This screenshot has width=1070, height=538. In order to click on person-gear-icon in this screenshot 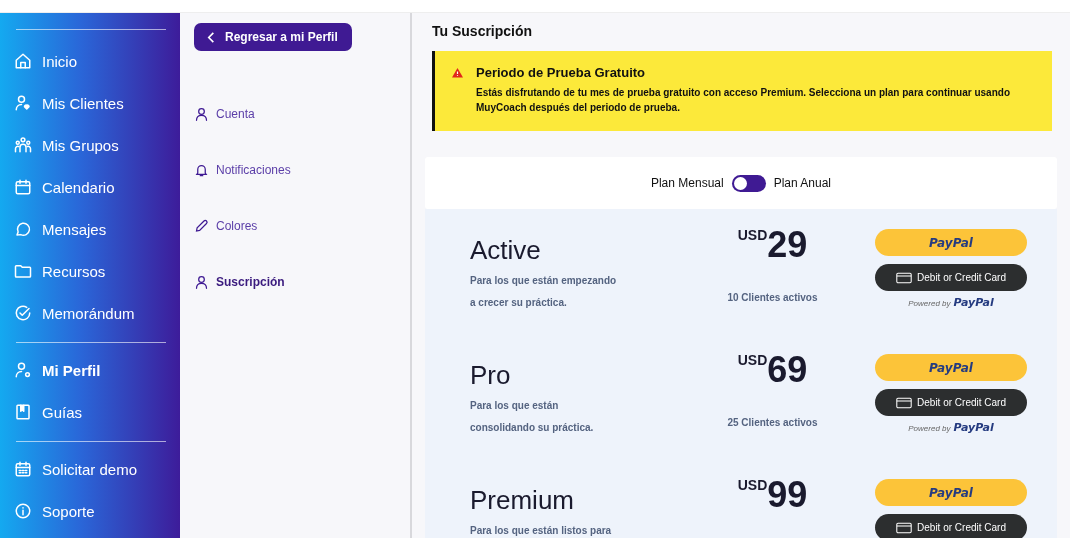, I will do `click(23, 370)`.